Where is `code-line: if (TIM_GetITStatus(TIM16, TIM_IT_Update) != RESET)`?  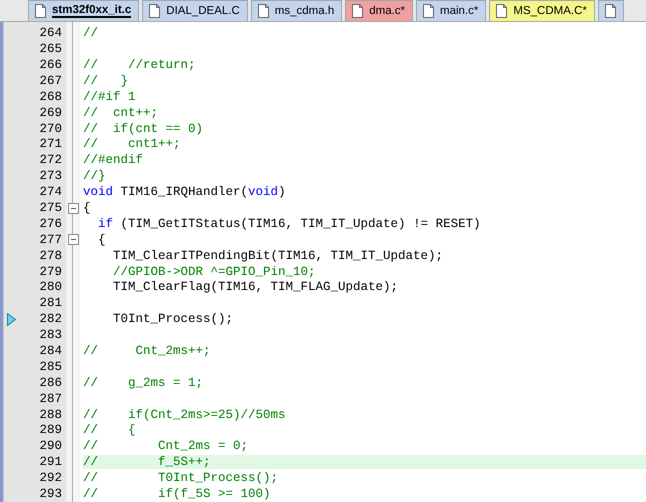
code-line: if (TIM_GetITStatus(TIM16, TIM_IT_Update) != RESET) is located at coordinates (289, 223).